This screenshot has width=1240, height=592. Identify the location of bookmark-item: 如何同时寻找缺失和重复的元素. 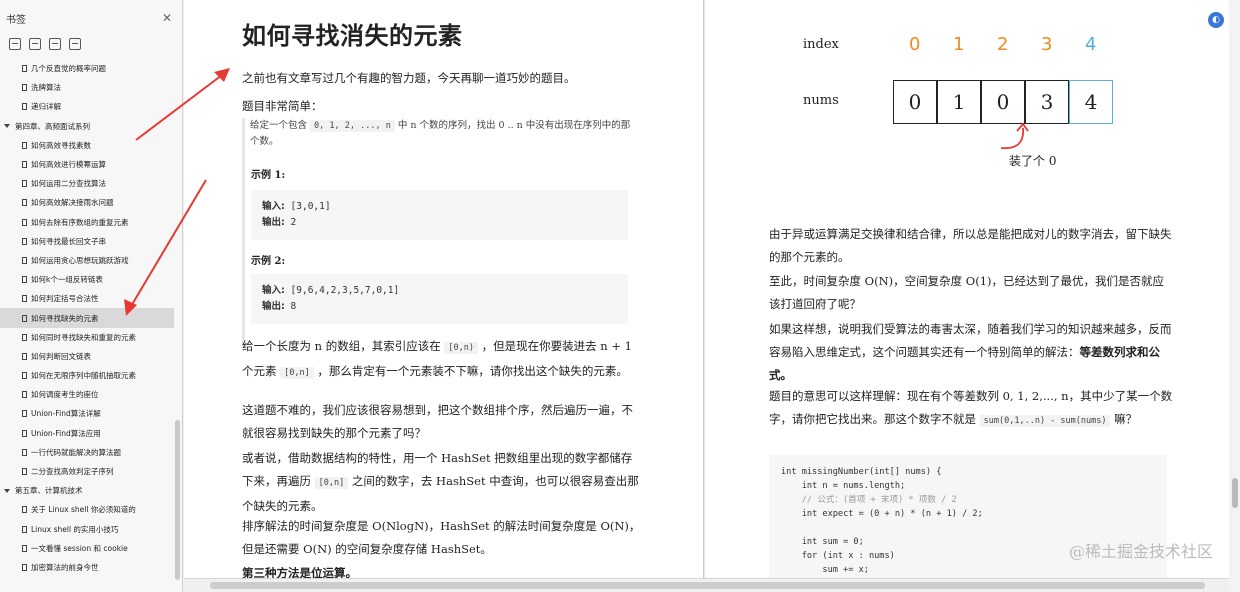
(87, 337).